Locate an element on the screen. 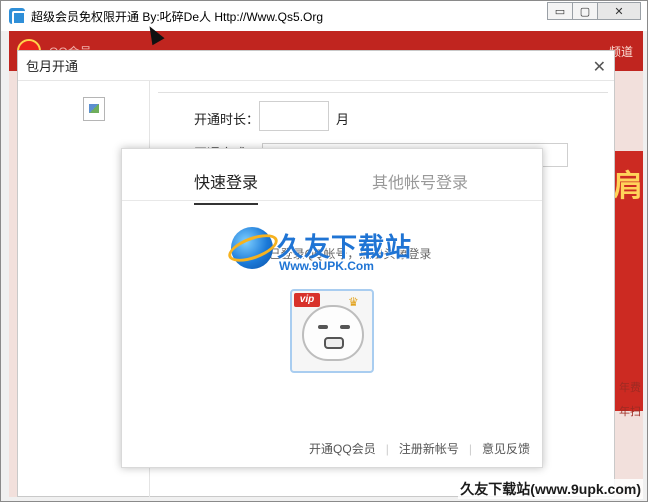 Image resolution: width=648 pixels, height=502 pixels. feedback-link: 意见反馈 is located at coordinates (506, 448).